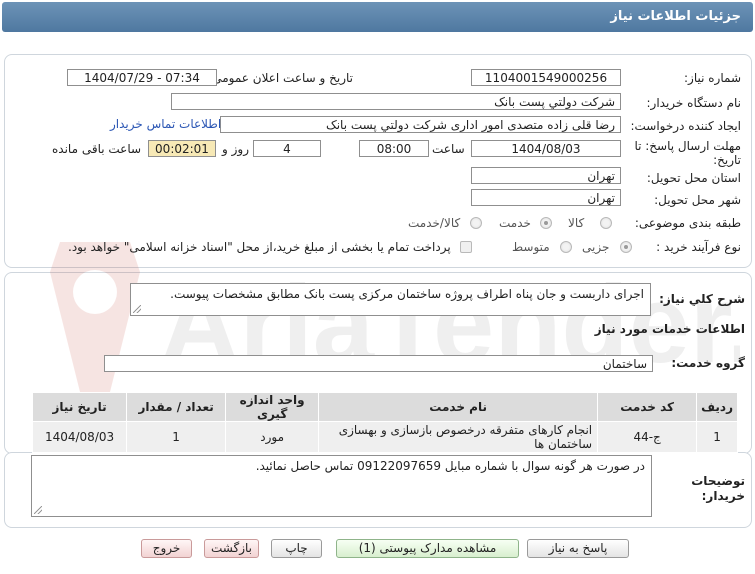 The height and width of the screenshot is (574, 755). Describe the element at coordinates (515, 223) in the screenshot. I see `category-option-service: خدمت` at that location.